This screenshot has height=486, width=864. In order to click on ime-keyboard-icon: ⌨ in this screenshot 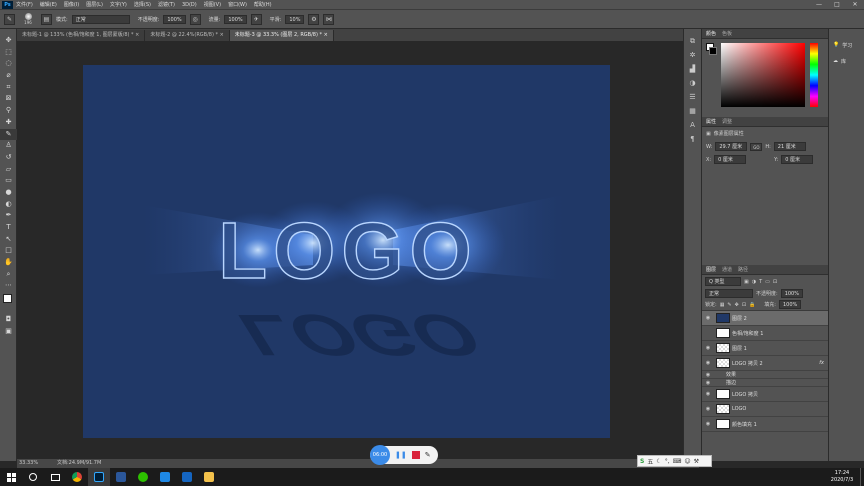, I will do `click(677, 461)`.